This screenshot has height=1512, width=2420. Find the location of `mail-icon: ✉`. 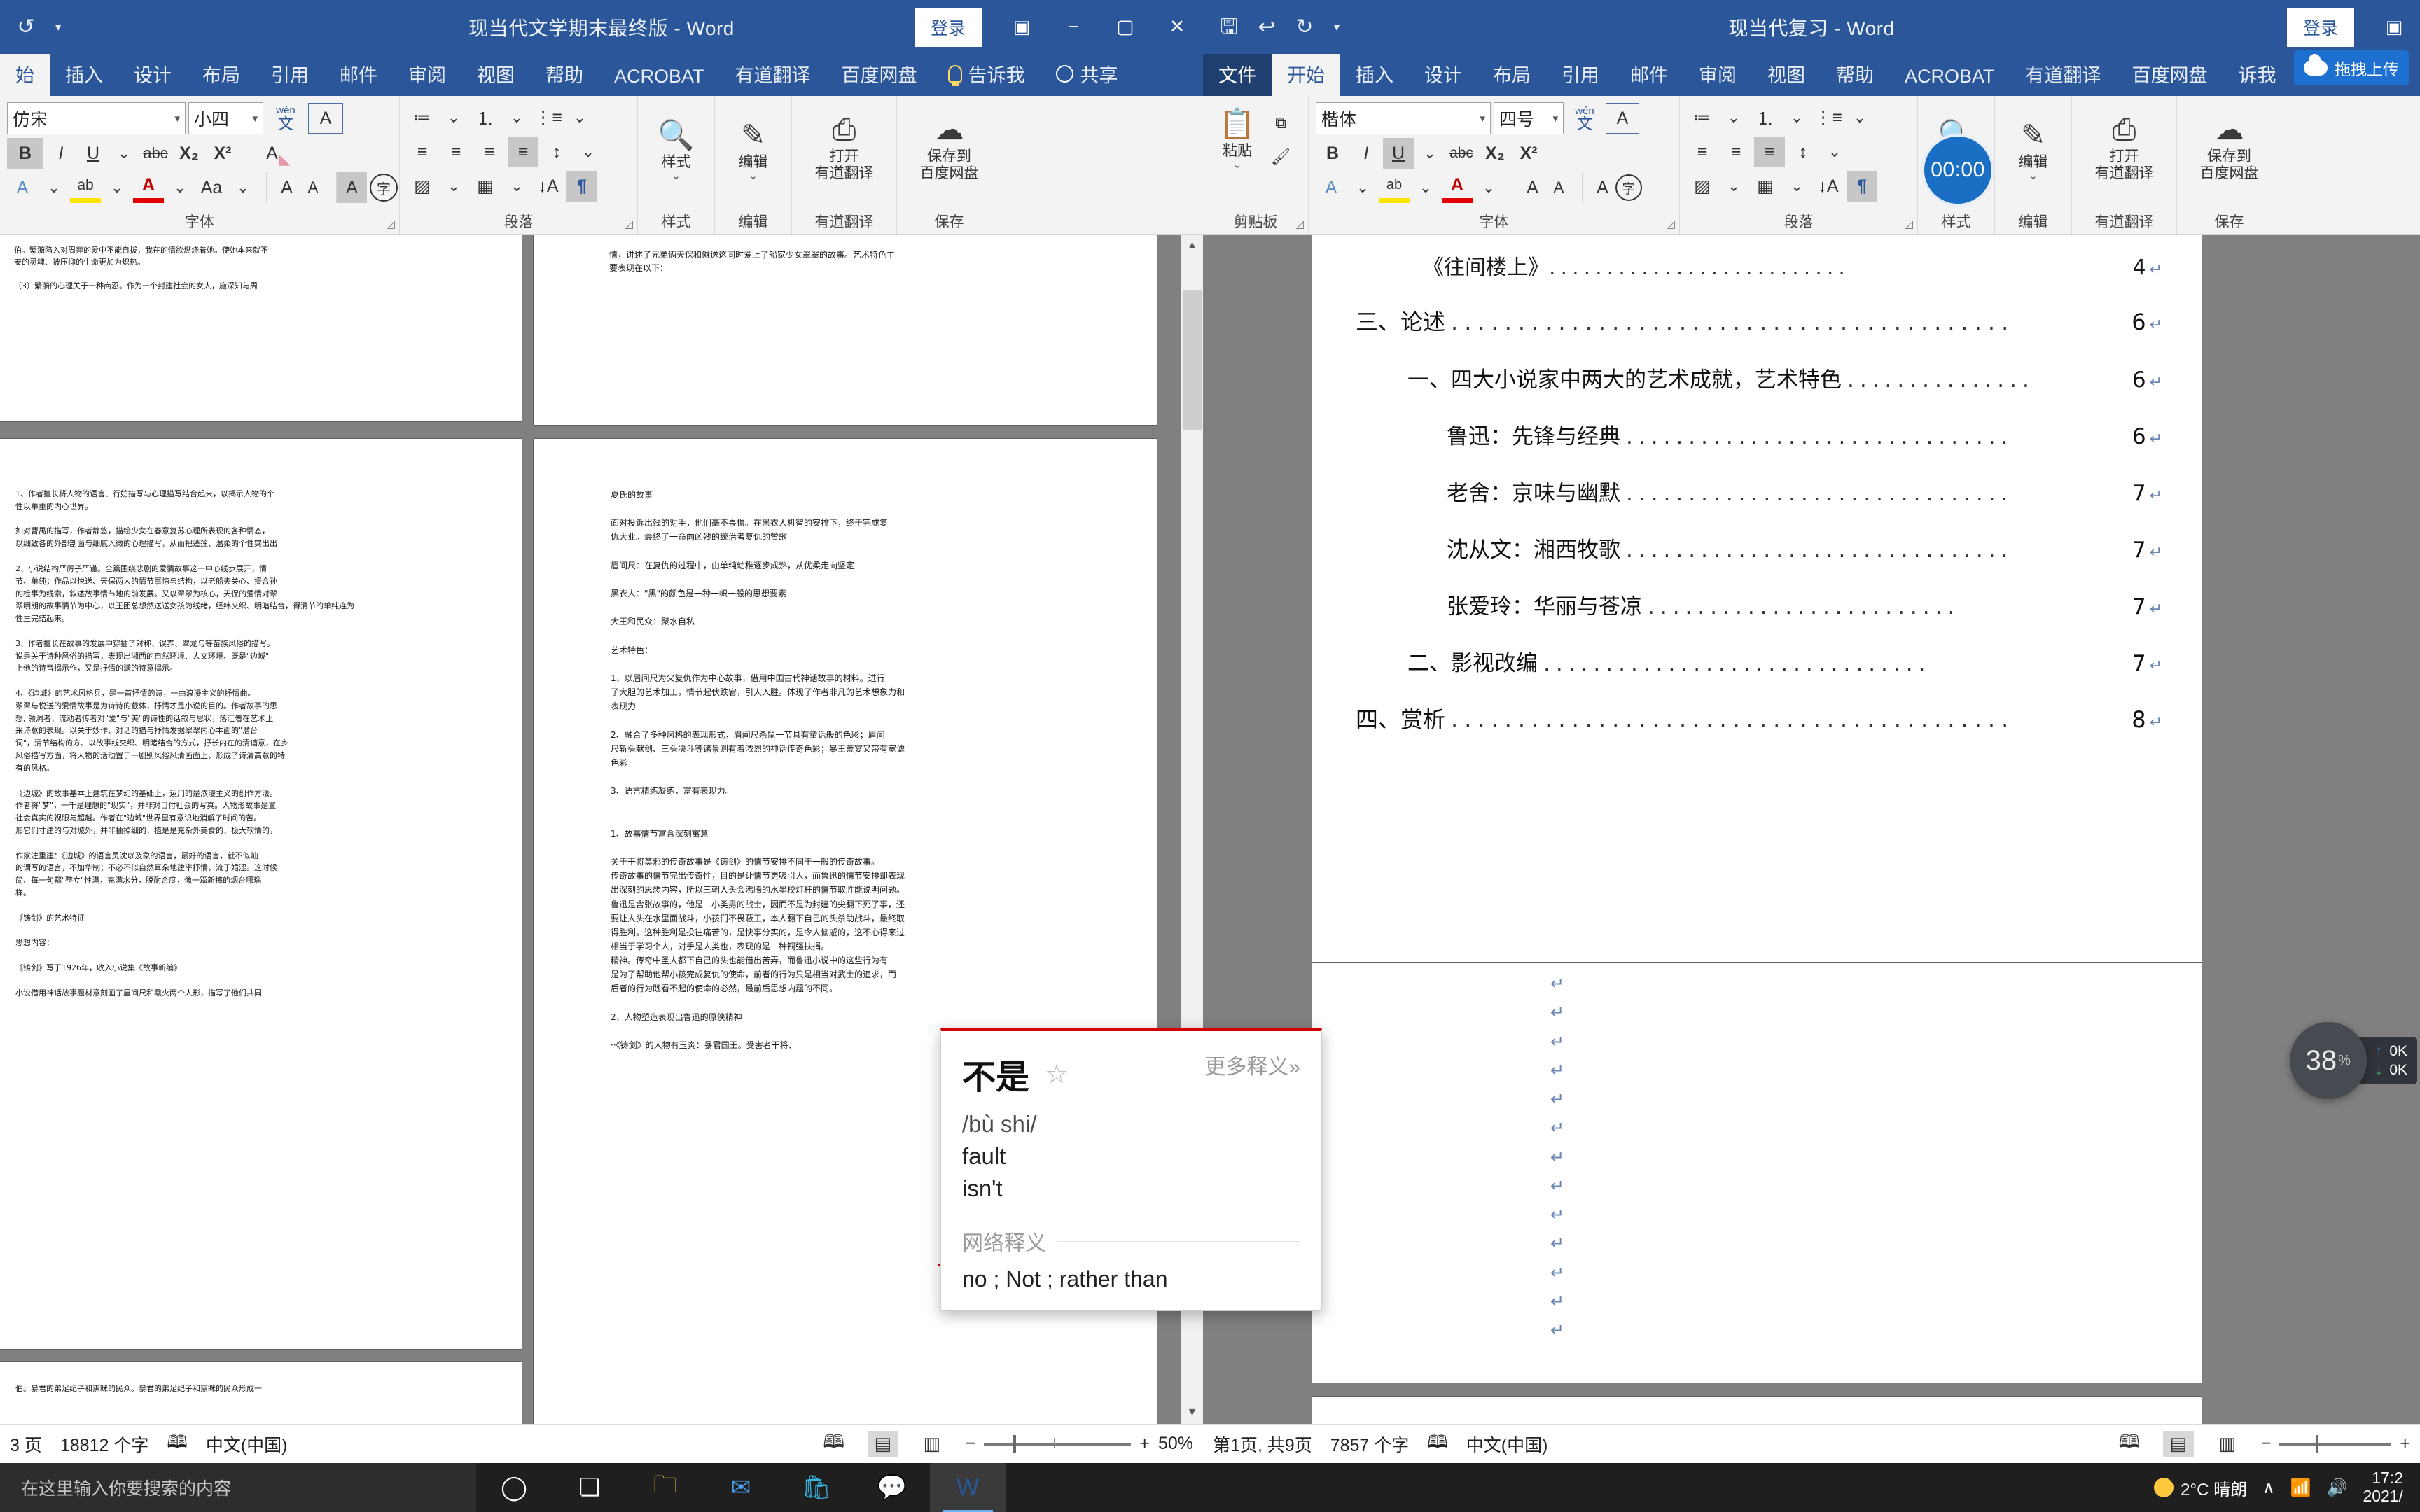

mail-icon: ✉ is located at coordinates (741, 1487).